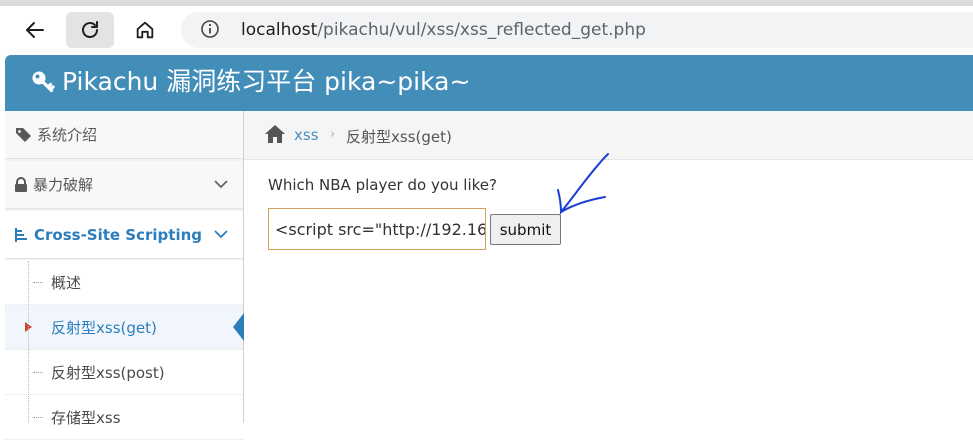 This screenshot has width=973, height=440. I want to click on back-button, so click(35, 30).